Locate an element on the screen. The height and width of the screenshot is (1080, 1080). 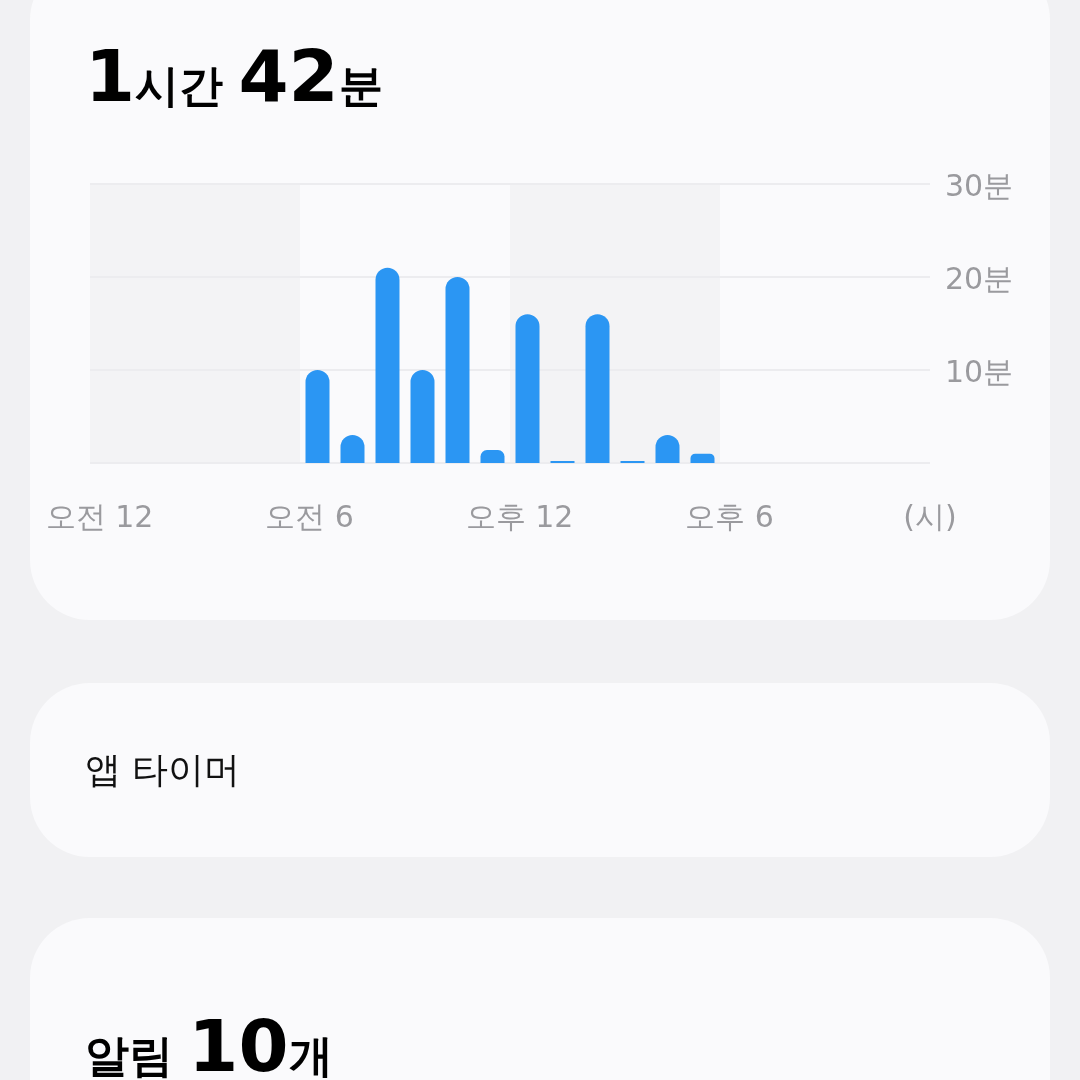
x-axis-label: 오전 12 is located at coordinates (99, 516).